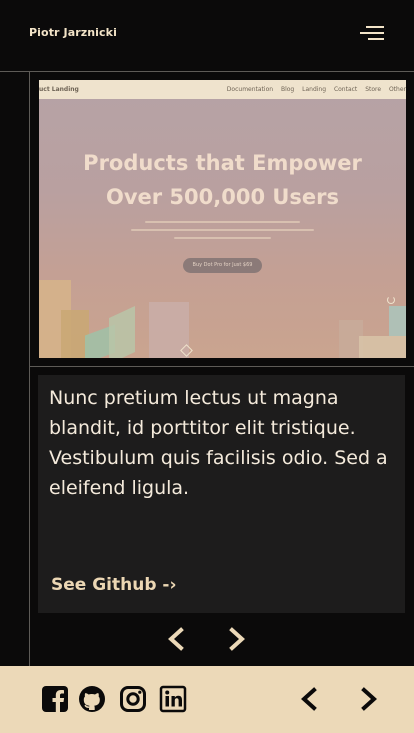 This screenshot has height=733, width=414. I want to click on screenshot-hero-title: Products that Empower Over 500,000 Users, so click(222, 180).